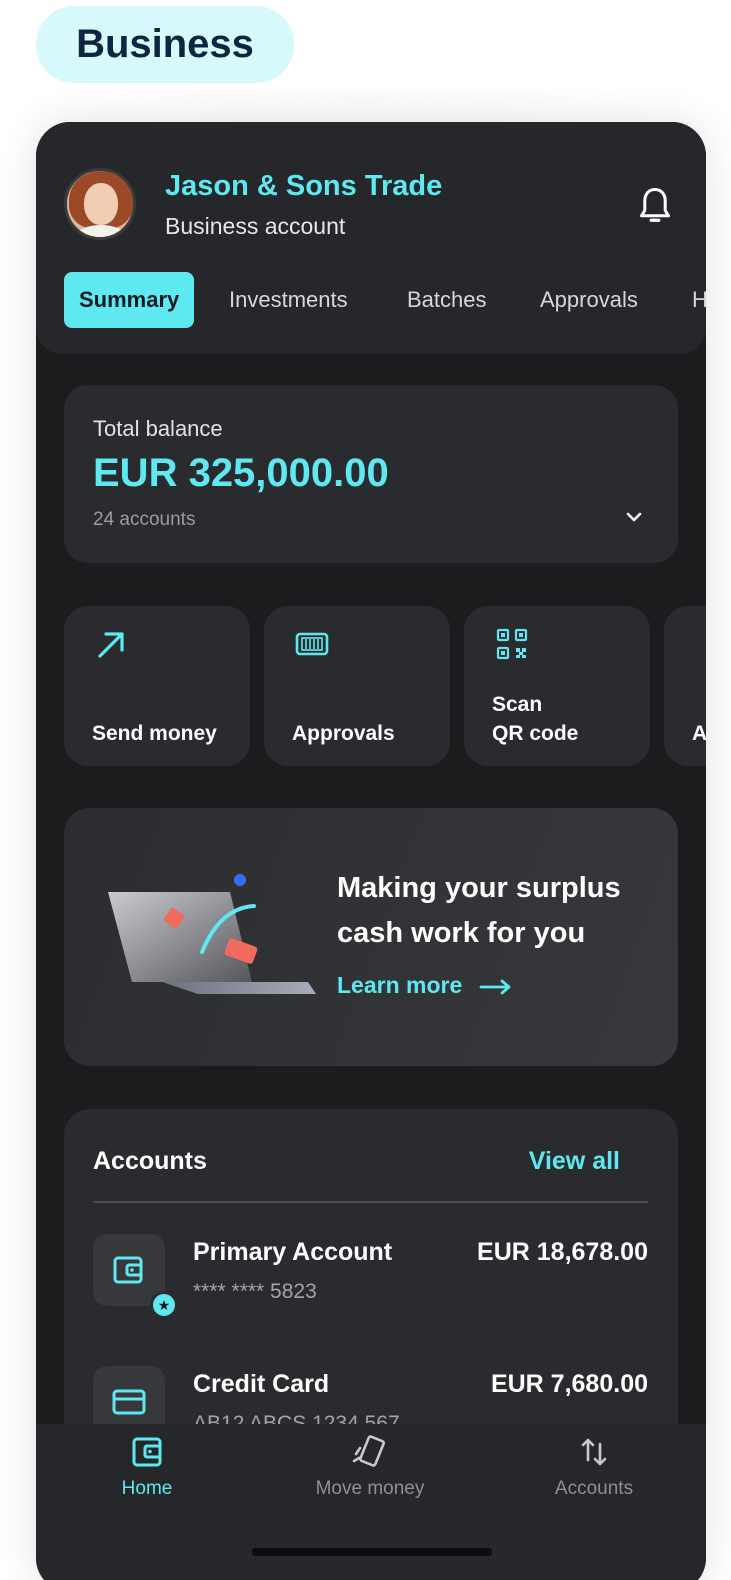 This screenshot has height=1580, width=731. Describe the element at coordinates (255, 226) in the screenshot. I see `account-type: Business account` at that location.